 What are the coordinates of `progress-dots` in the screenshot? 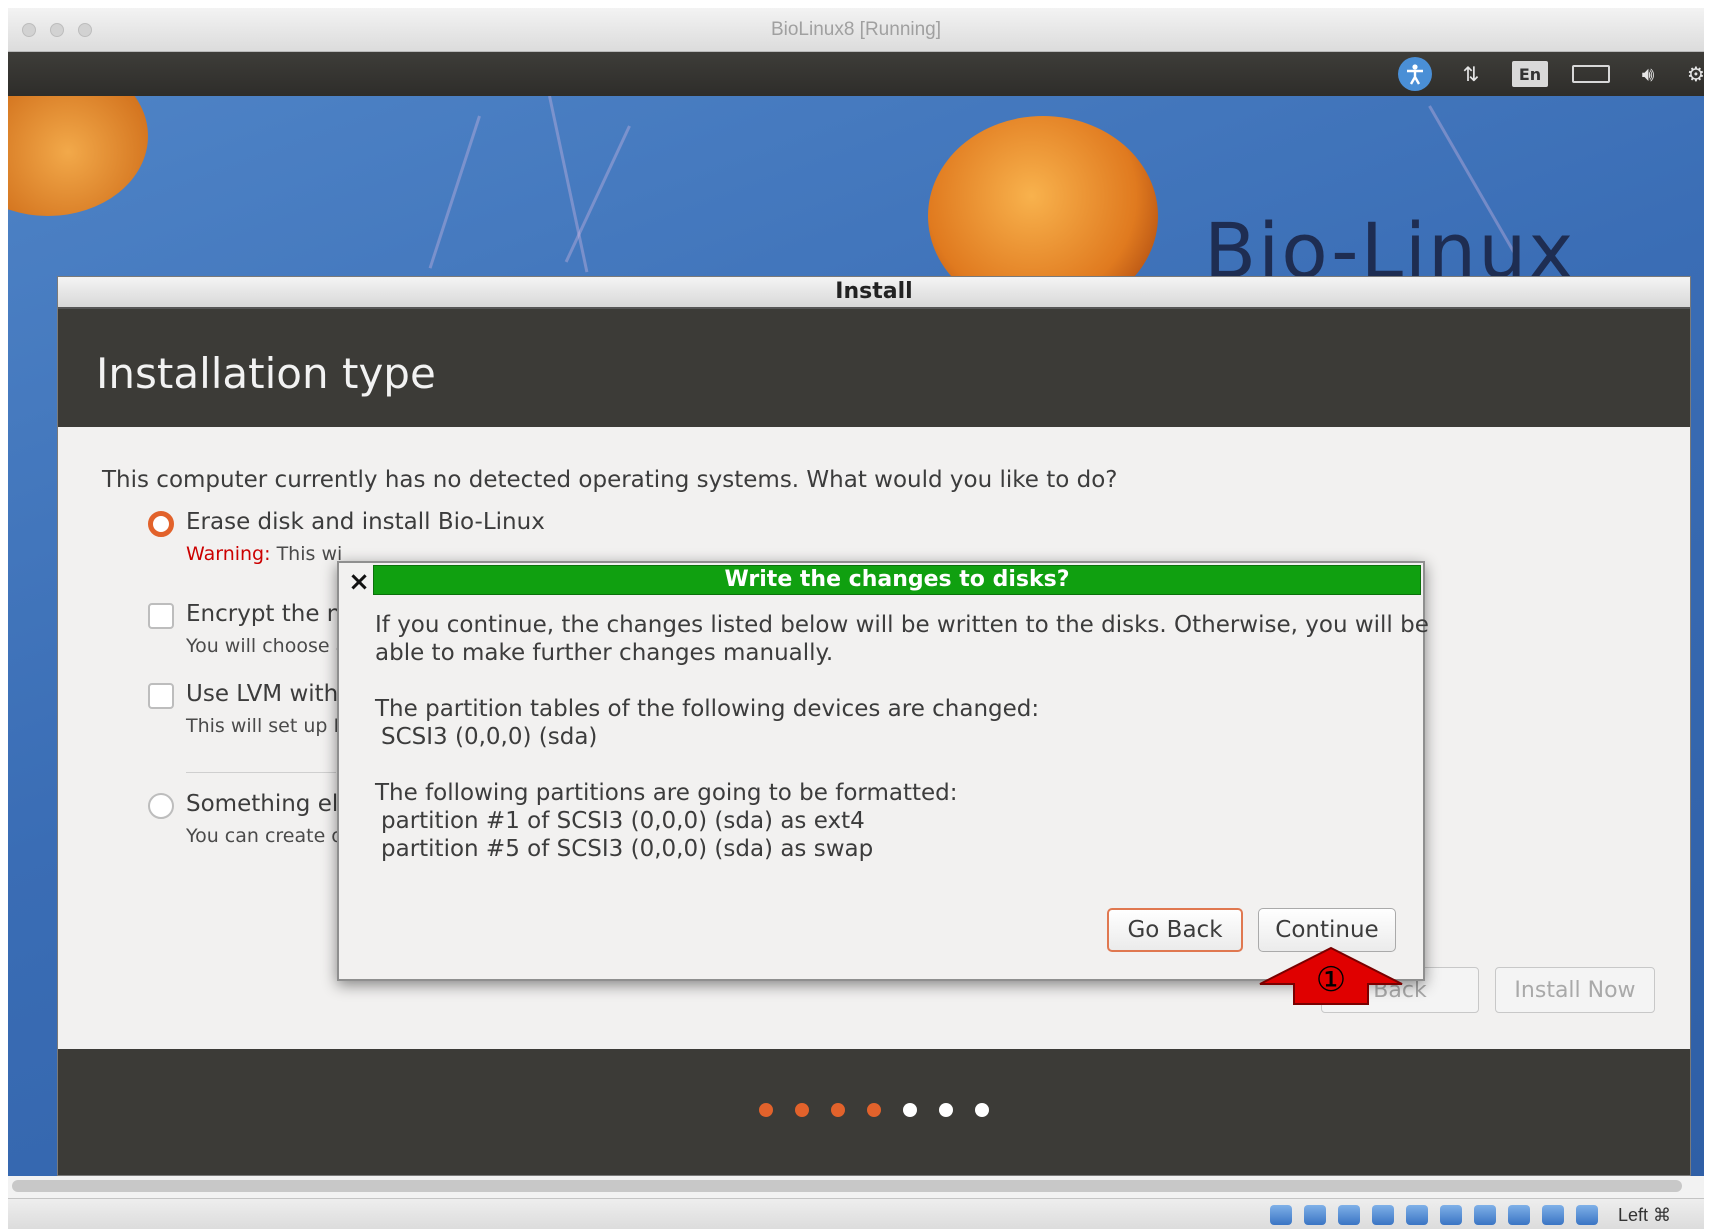 It's located at (874, 1110).